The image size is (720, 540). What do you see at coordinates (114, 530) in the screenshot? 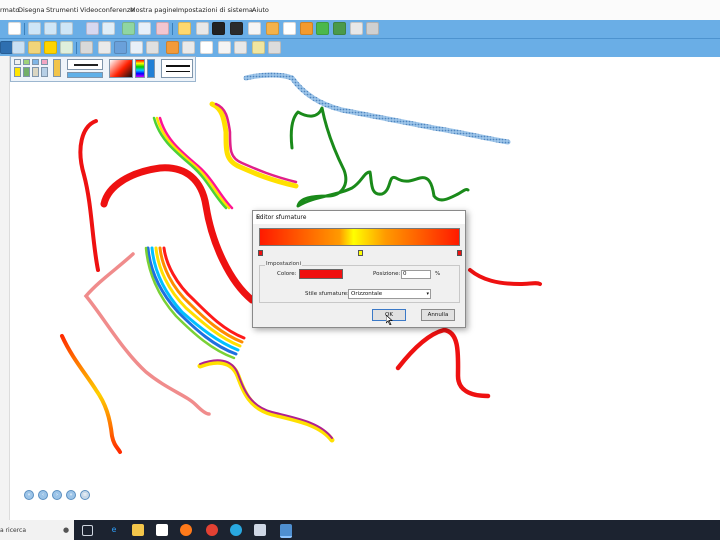
I see `edge-browser-icon: e` at bounding box center [114, 530].